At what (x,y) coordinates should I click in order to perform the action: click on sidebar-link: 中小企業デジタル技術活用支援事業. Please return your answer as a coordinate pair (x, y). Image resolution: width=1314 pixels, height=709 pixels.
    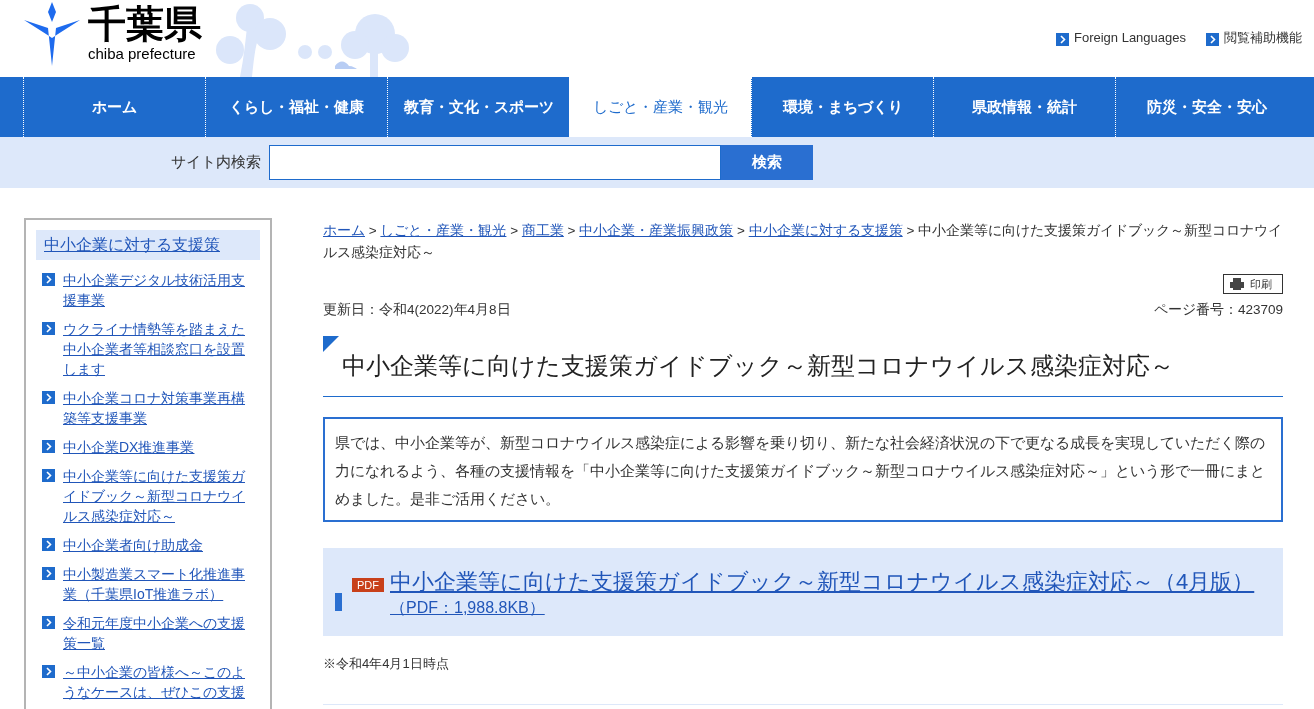
    Looking at the image, I should click on (154, 290).